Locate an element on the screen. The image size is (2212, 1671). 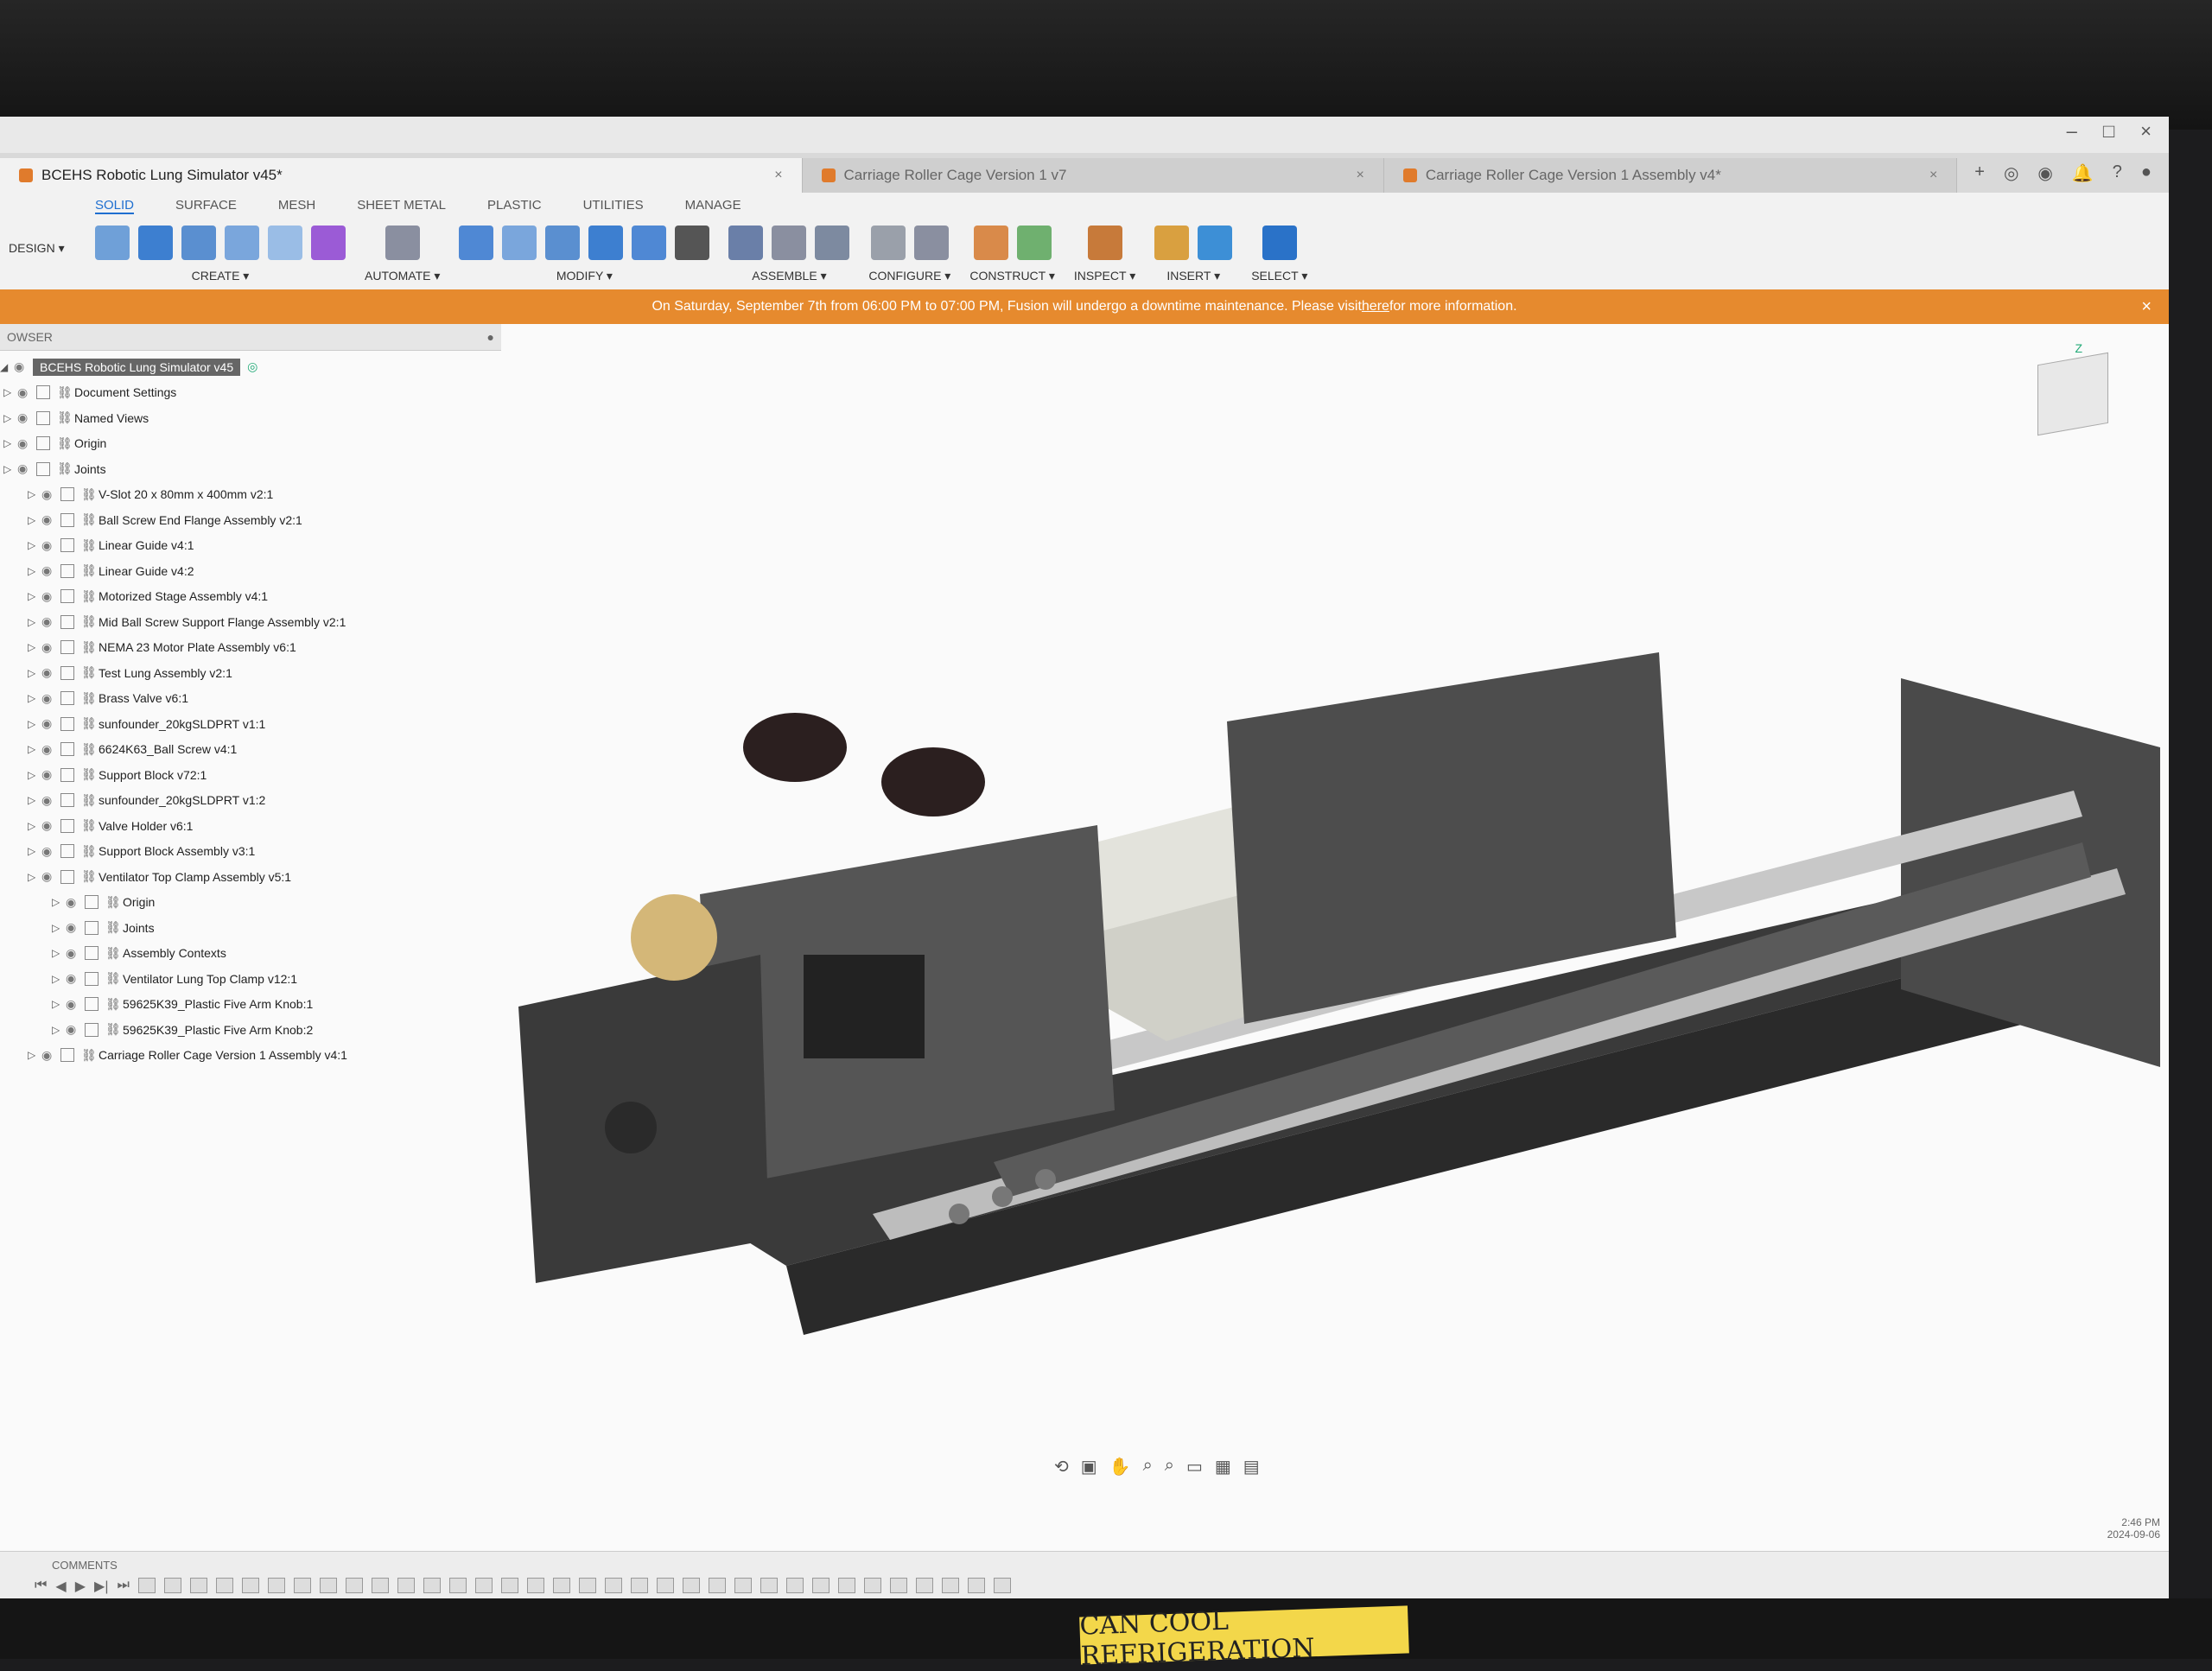
tab-surface: SURFACE is located at coordinates (206, 206).